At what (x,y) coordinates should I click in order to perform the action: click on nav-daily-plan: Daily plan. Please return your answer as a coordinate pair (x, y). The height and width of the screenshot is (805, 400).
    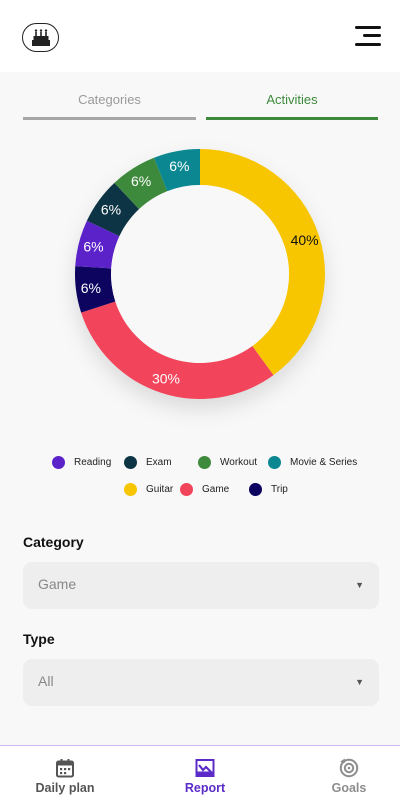
    Looking at the image, I should click on (65, 775).